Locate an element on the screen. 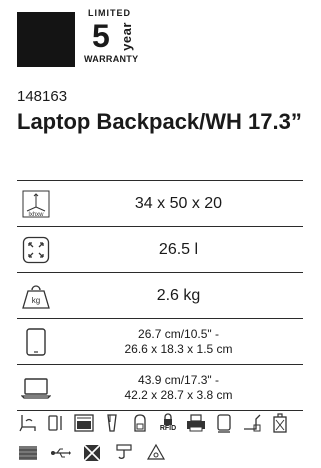 This screenshot has width=321, height=468. features-row-1: RFID is located at coordinates (162, 423).